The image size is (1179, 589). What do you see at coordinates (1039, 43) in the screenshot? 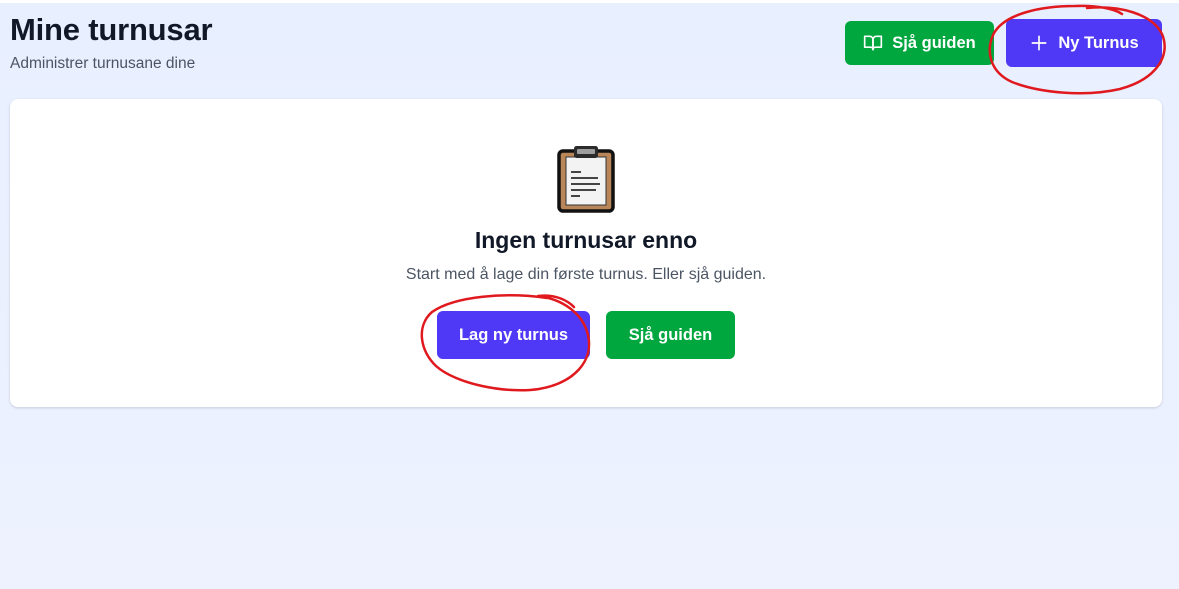
I see `plus-icon` at bounding box center [1039, 43].